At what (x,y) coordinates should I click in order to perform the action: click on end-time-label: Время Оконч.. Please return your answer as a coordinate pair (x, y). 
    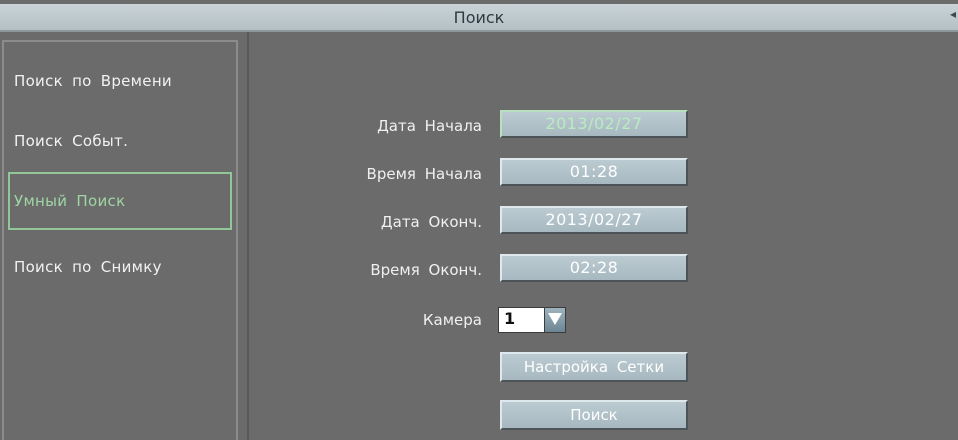
    Looking at the image, I should click on (426, 270).